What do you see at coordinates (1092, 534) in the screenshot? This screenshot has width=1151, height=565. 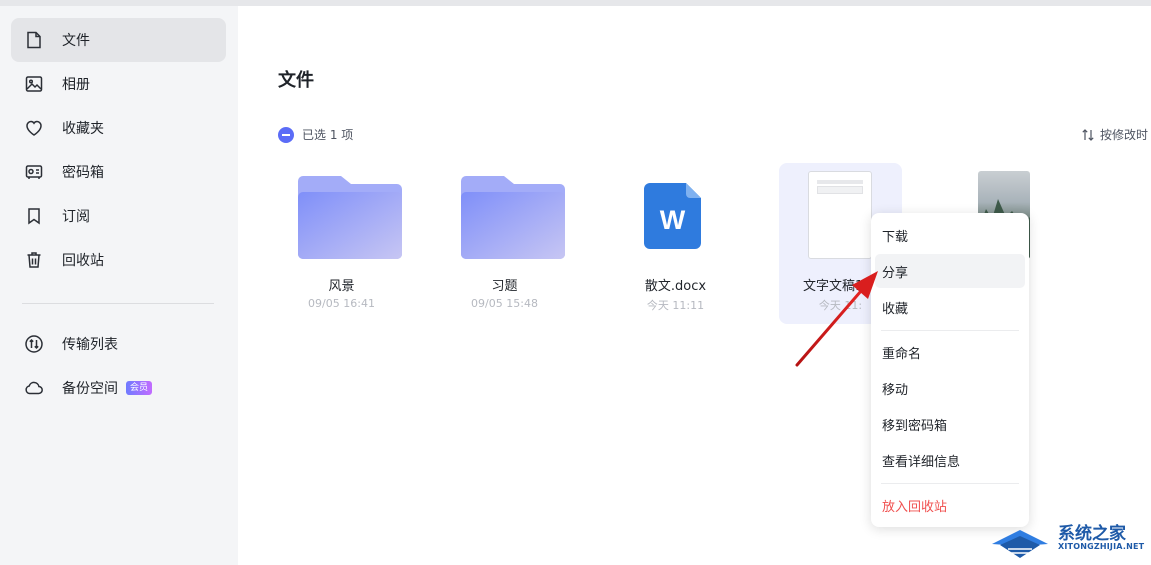 I see `watermark-text: 系统之家` at bounding box center [1092, 534].